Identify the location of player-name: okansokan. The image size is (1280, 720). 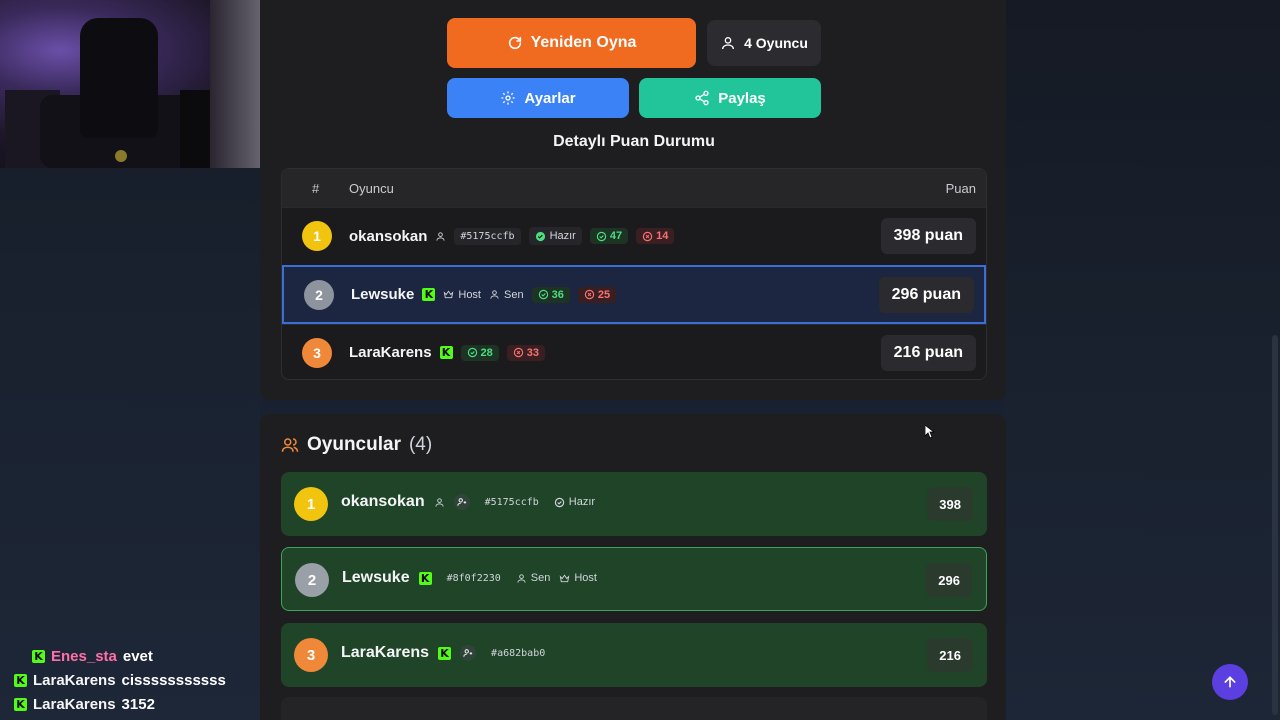
(383, 501).